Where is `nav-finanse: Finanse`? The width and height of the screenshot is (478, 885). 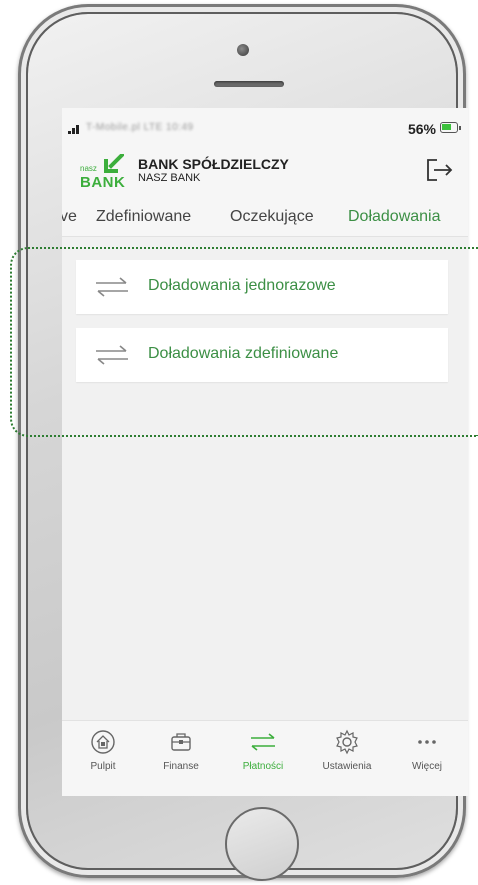 nav-finanse: Finanse is located at coordinates (181, 759).